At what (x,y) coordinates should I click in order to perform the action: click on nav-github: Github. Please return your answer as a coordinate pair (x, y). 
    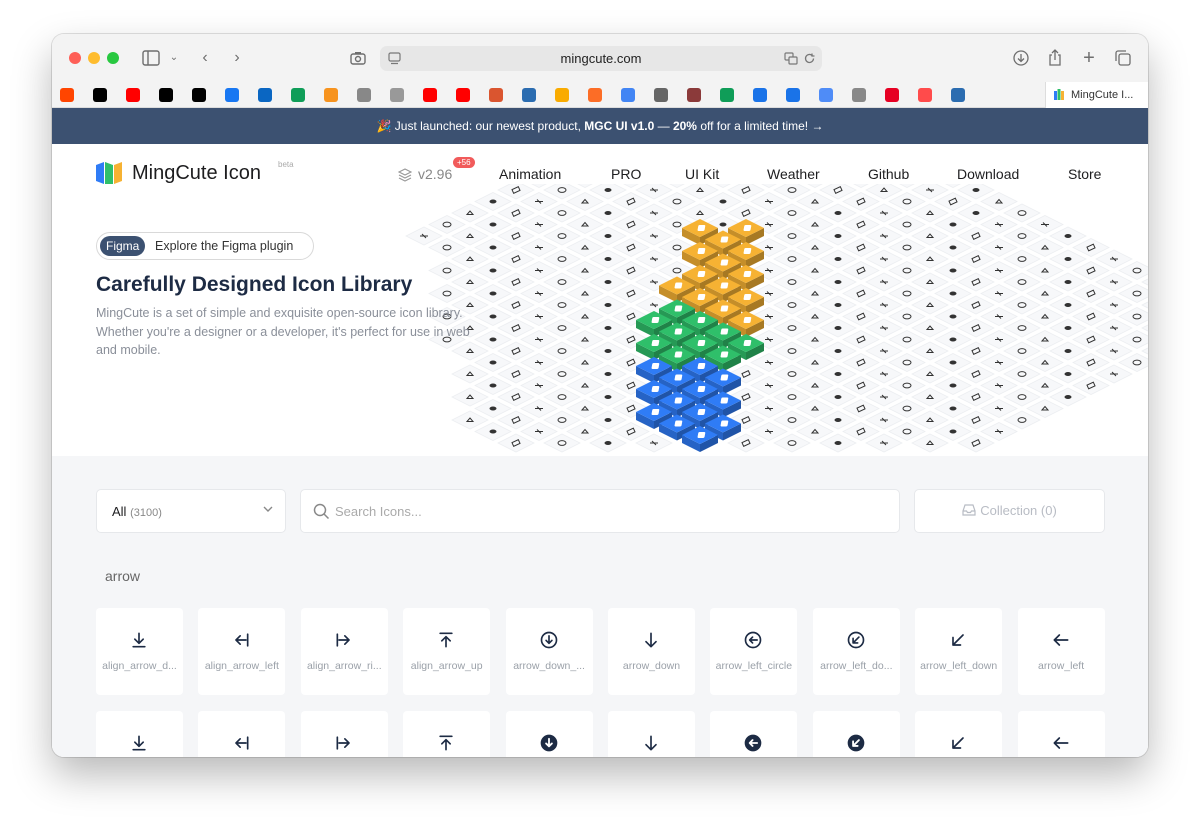
    Looking at the image, I should click on (888, 174).